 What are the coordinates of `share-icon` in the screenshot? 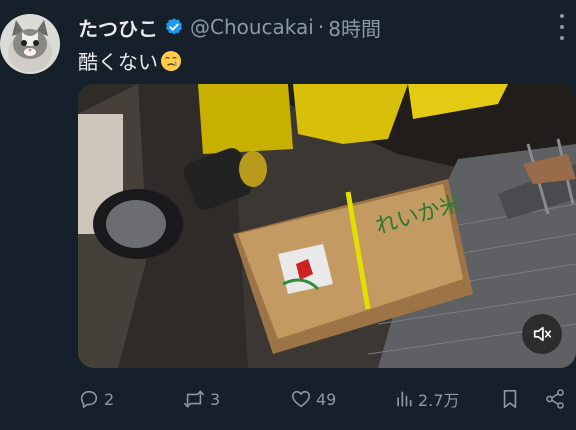 It's located at (555, 399).